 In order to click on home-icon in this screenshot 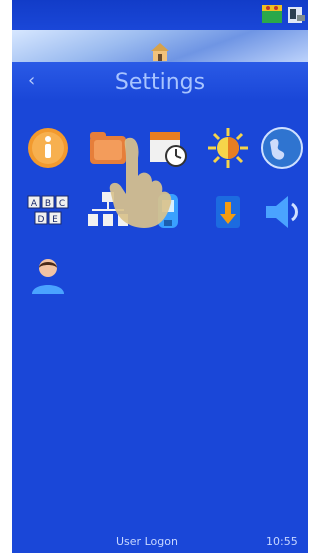, I will do `click(160, 52)`.